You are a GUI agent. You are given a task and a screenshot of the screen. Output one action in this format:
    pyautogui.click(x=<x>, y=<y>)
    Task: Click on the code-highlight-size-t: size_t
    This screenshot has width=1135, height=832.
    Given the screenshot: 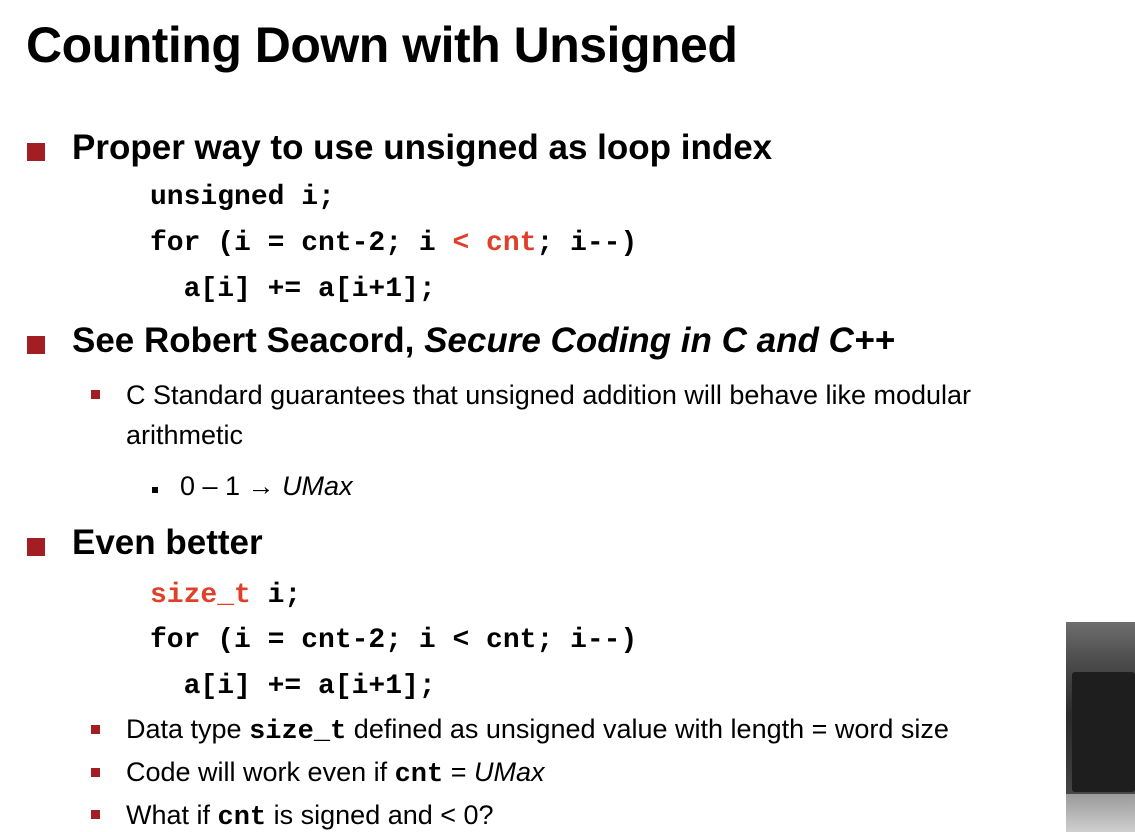 What is the action you would take?
    pyautogui.click(x=200, y=595)
    